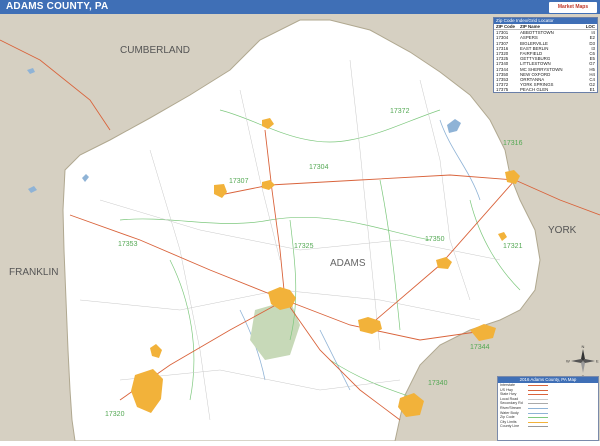  Describe the element at coordinates (509, 398) in the screenshot. I see `map-key-label: Local Road` at that location.